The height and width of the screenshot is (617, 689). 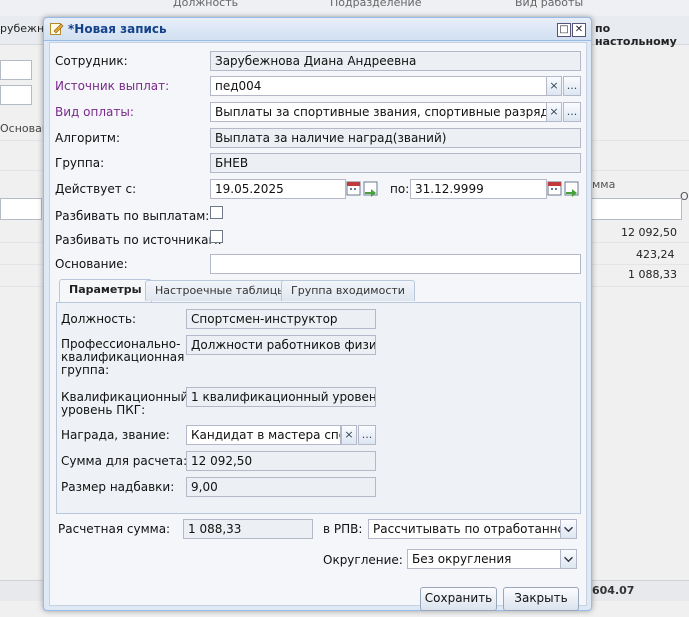 What do you see at coordinates (91, 61) in the screenshot?
I see `employee-label: Сотрудник:` at bounding box center [91, 61].